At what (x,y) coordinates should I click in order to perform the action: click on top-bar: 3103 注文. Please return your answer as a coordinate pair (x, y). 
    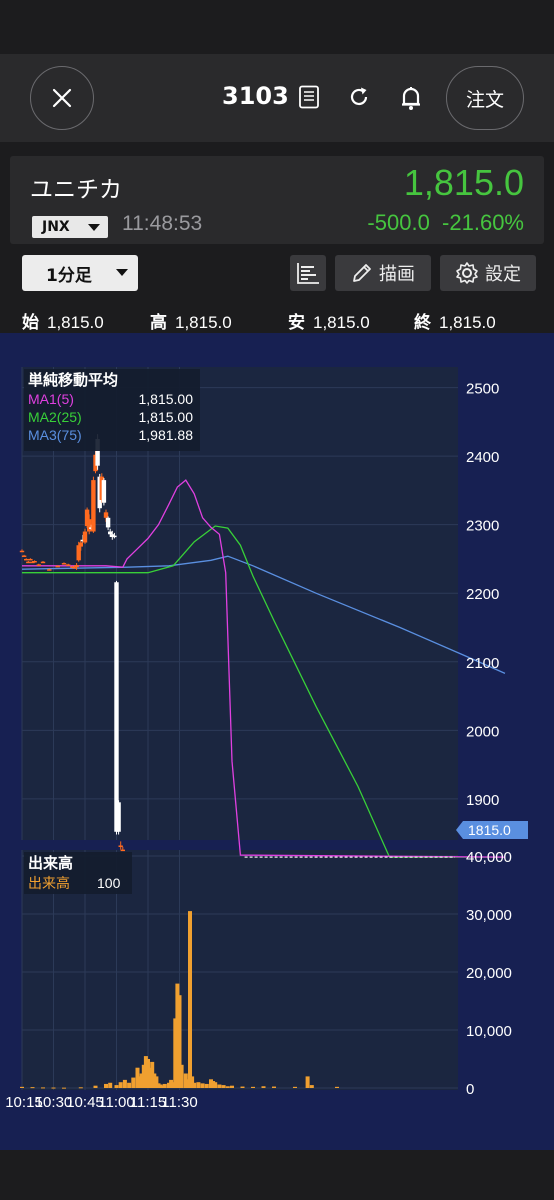
    Looking at the image, I should click on (277, 98).